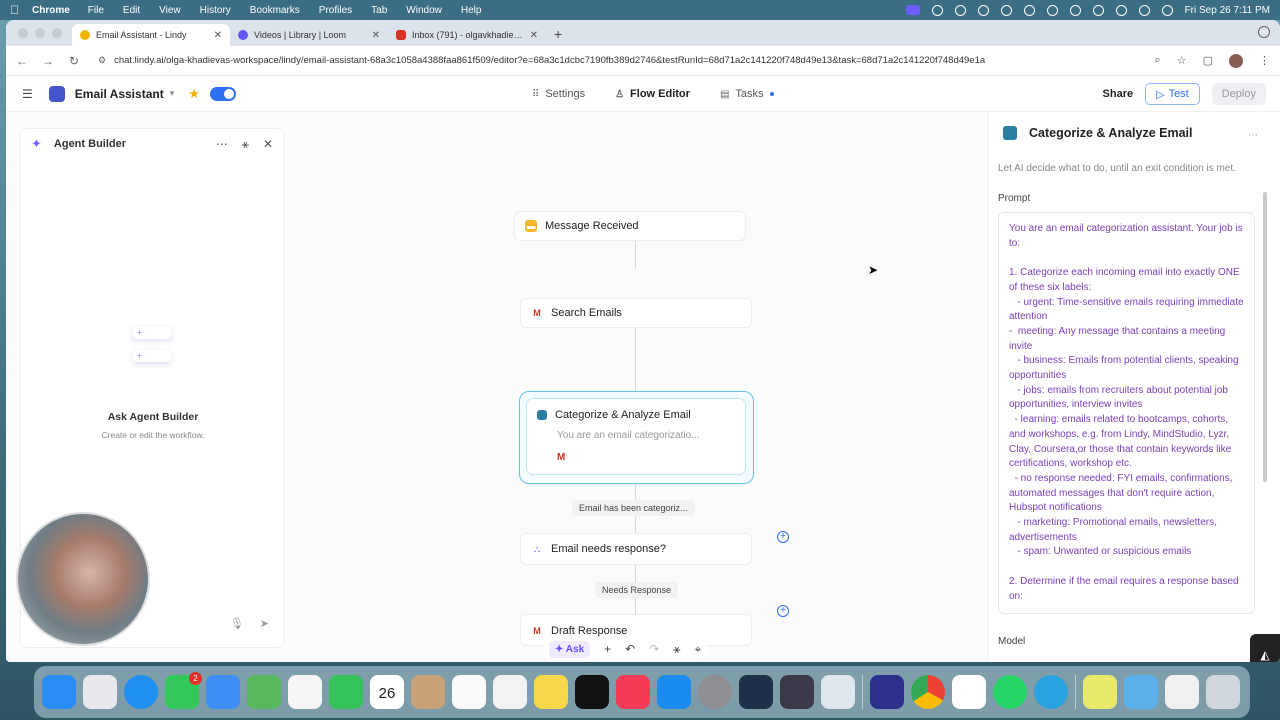  Describe the element at coordinates (428, 692) in the screenshot. I see `contacts-icon` at that location.